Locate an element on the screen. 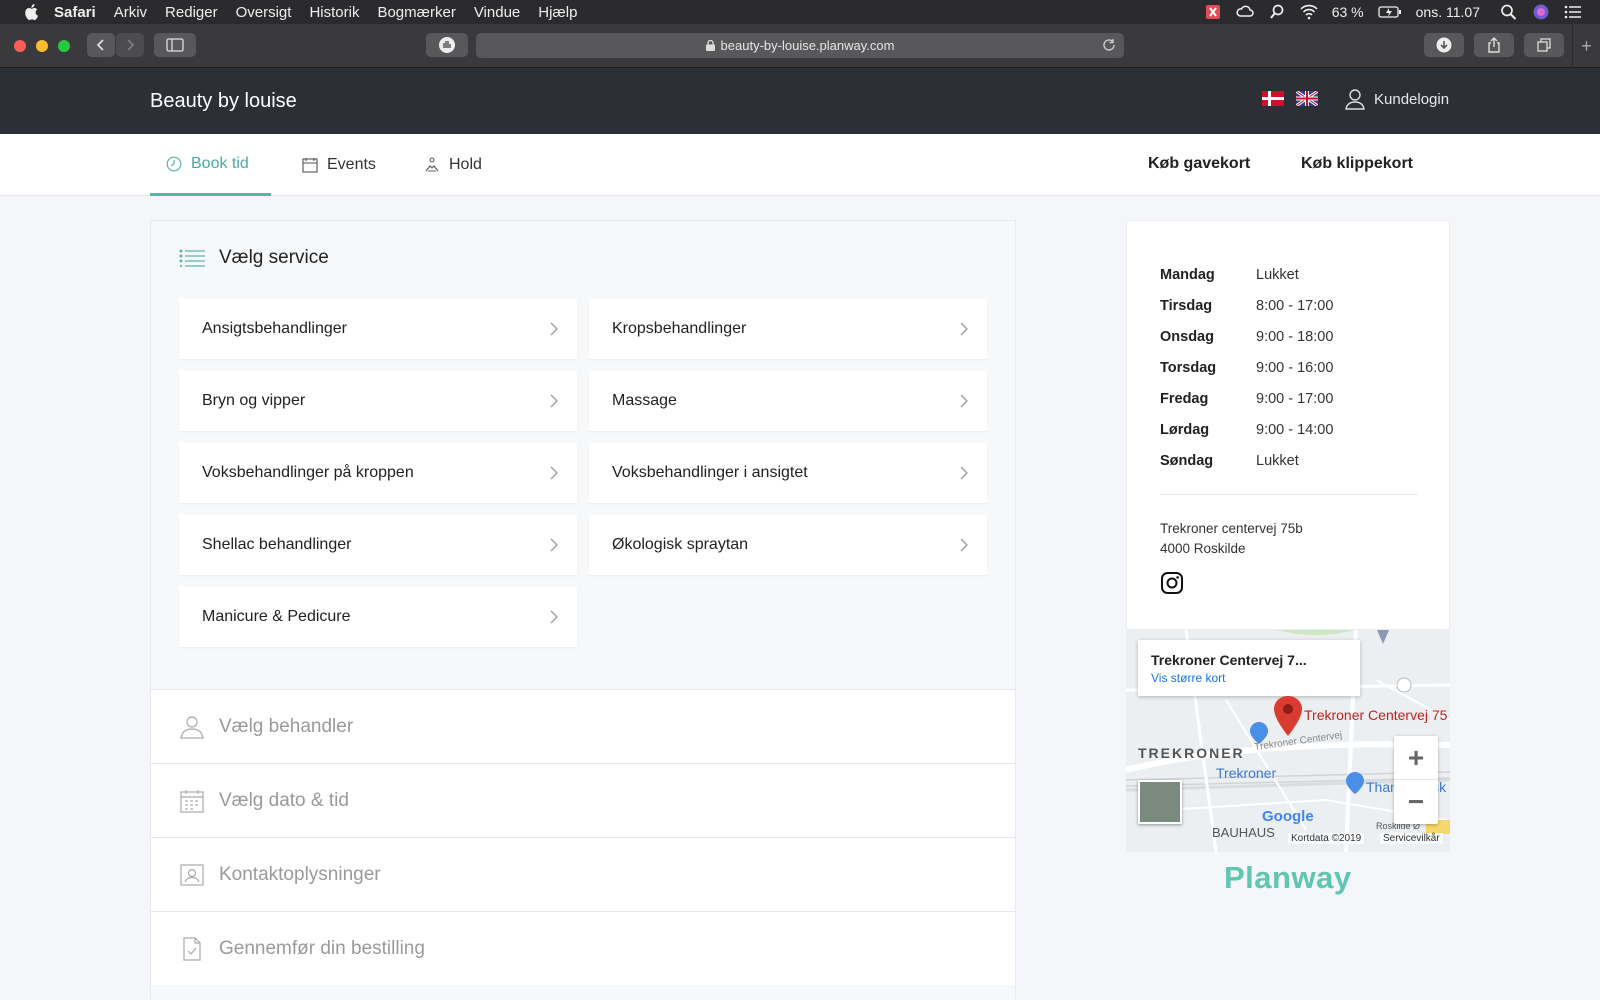 This screenshot has width=1600, height=1000. service-item: Voksbehandlinger i ansigtet is located at coordinates (788, 473).